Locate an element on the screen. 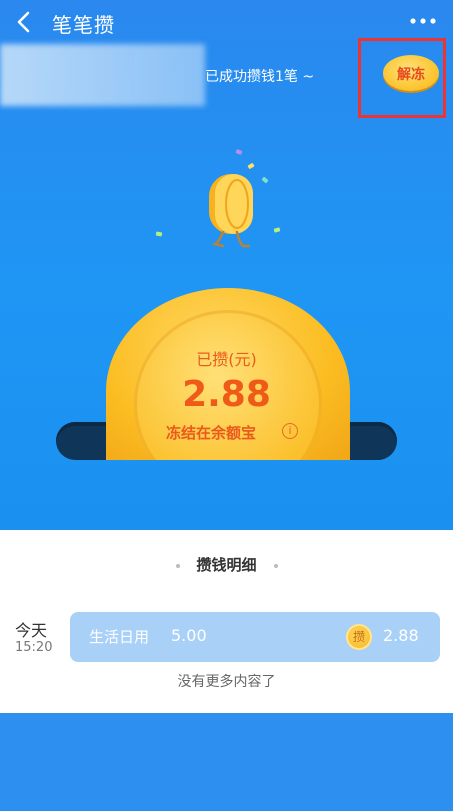 The height and width of the screenshot is (811, 453). blurred-user-info is located at coordinates (102, 75).